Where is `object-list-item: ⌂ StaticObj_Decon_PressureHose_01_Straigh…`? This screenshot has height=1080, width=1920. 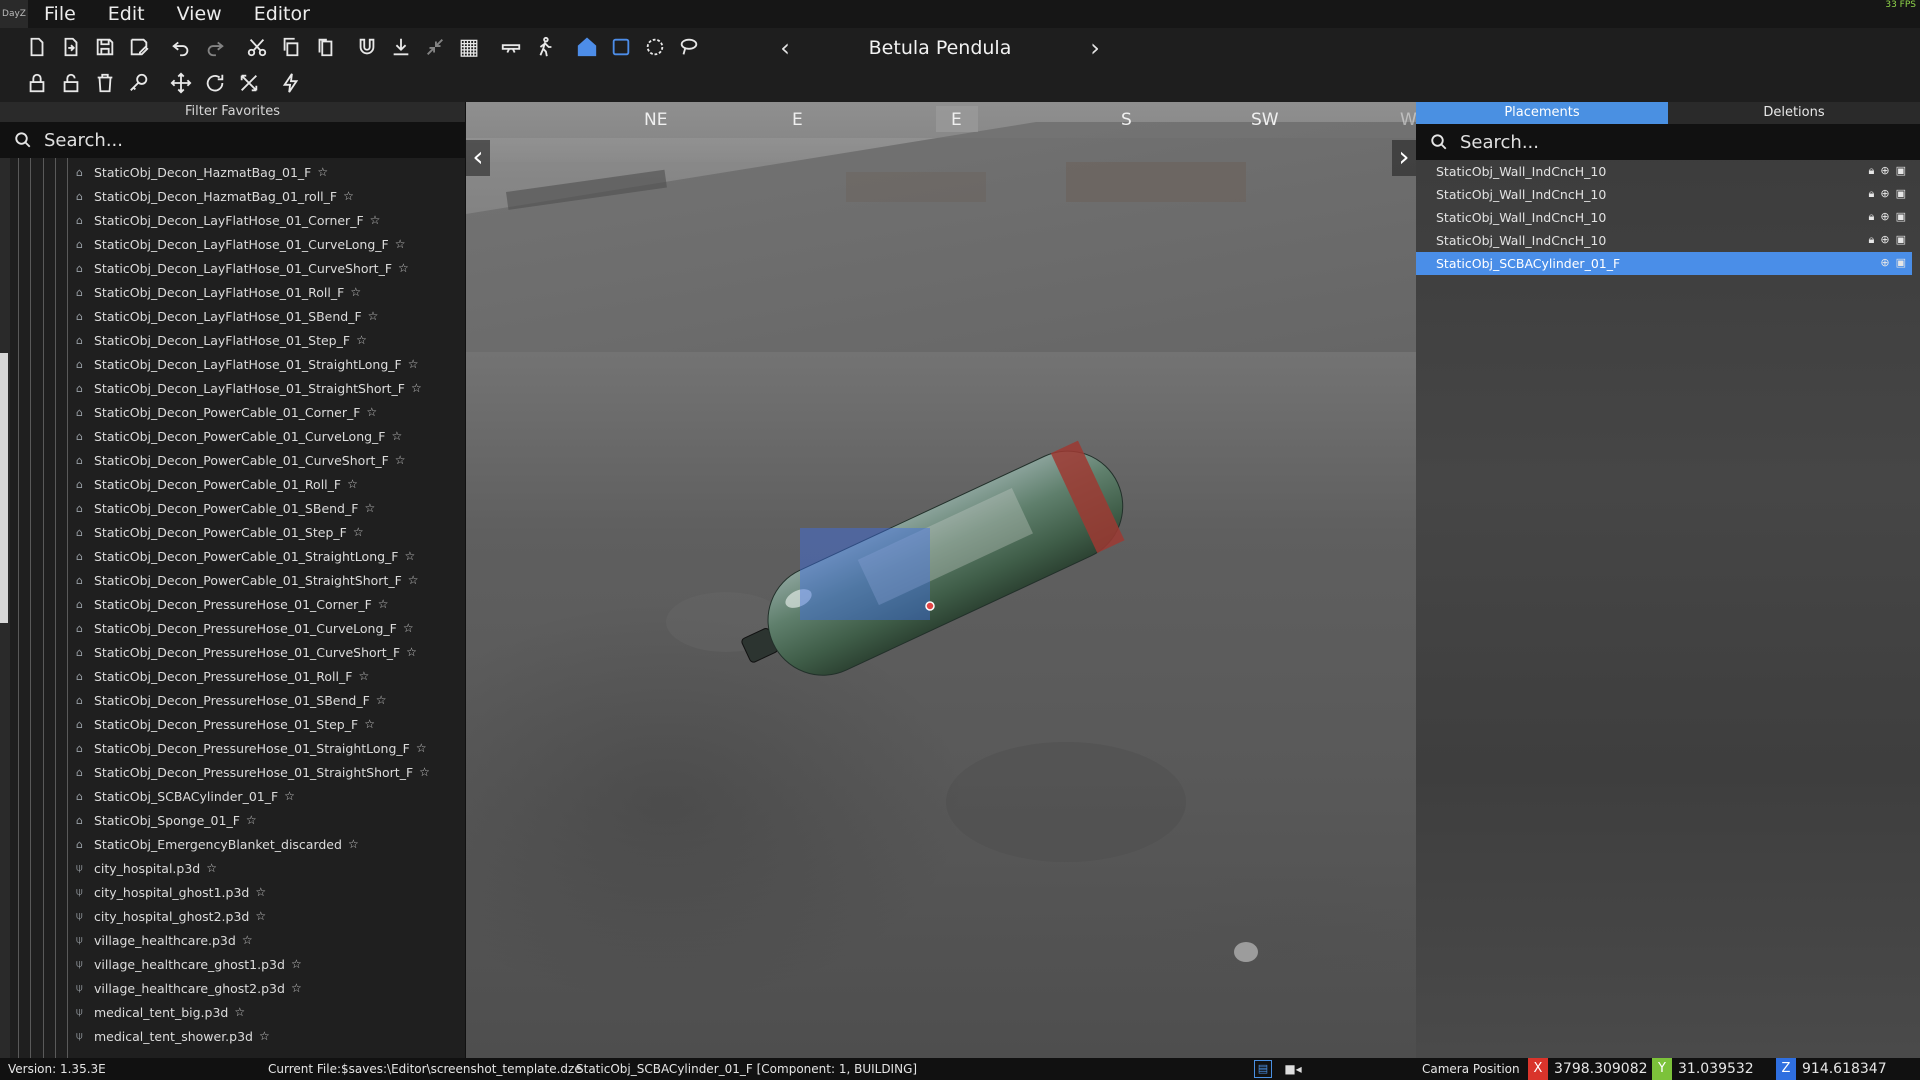
object-list-item: ⌂ StaticObj_Decon_PressureHose_01_Straigh… is located at coordinates (251, 748).